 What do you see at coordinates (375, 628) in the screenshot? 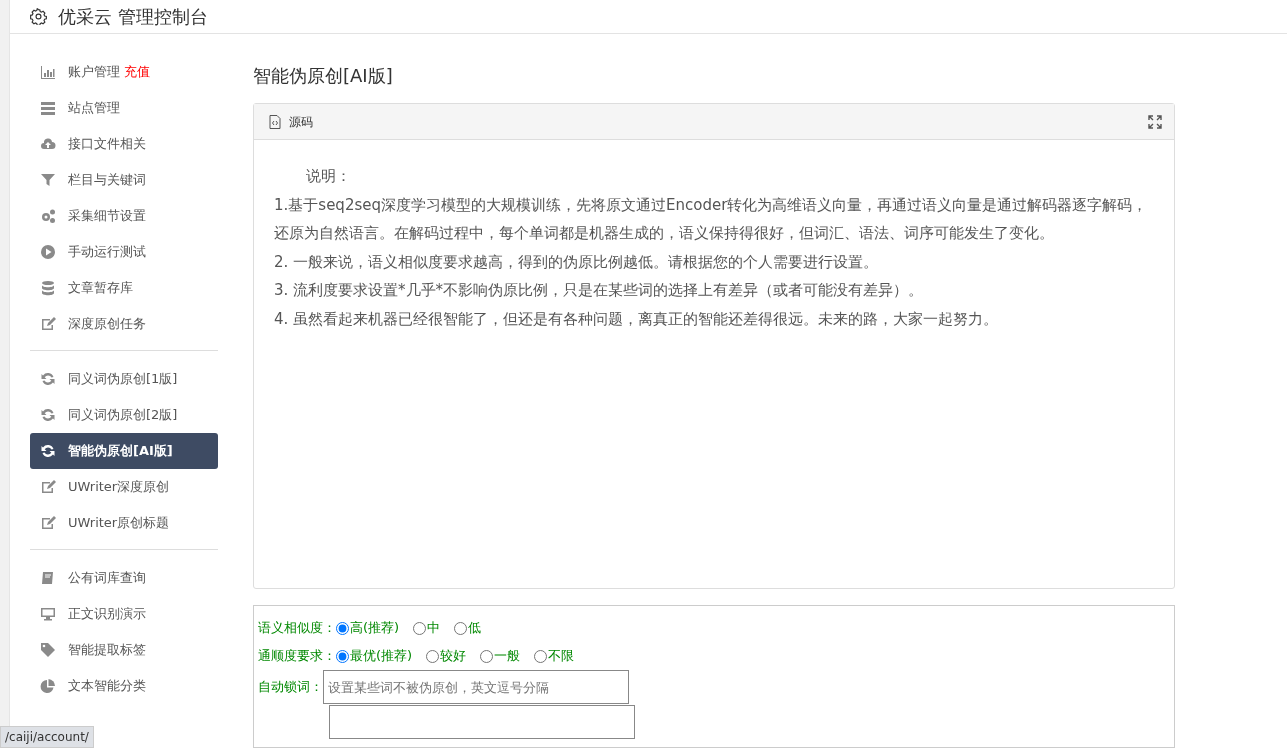
I see `radio-label: 高(推荐)` at bounding box center [375, 628].